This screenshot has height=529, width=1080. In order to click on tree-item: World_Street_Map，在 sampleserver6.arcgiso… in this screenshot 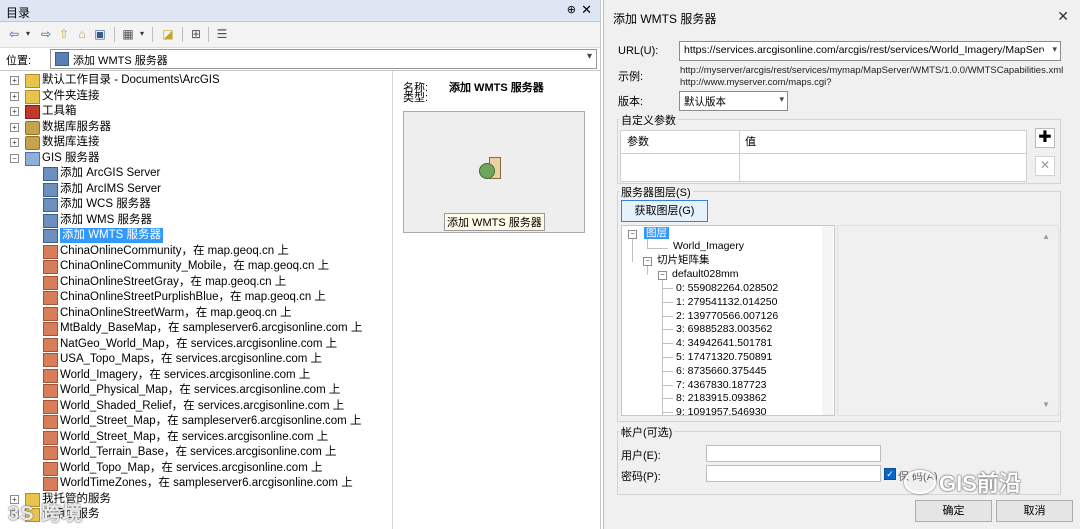, I will do `click(195, 421)`.